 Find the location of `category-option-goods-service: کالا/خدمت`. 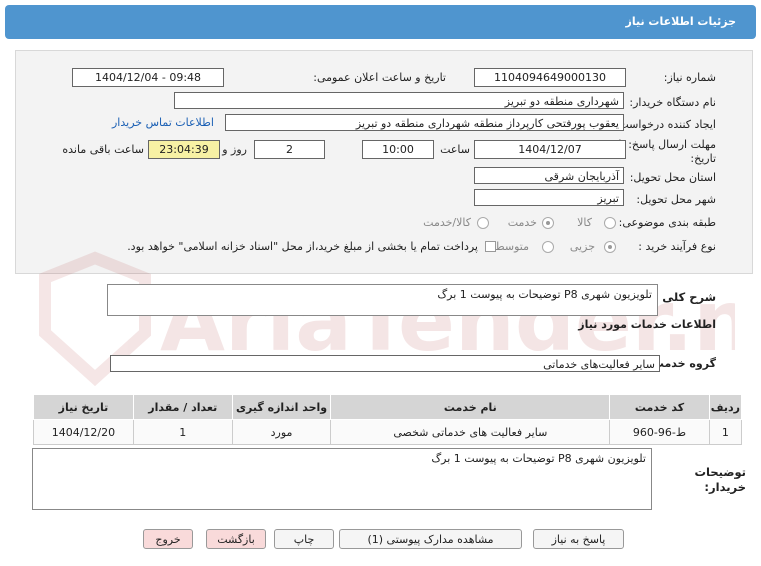

category-option-goods-service: کالا/خدمت is located at coordinates (447, 222).